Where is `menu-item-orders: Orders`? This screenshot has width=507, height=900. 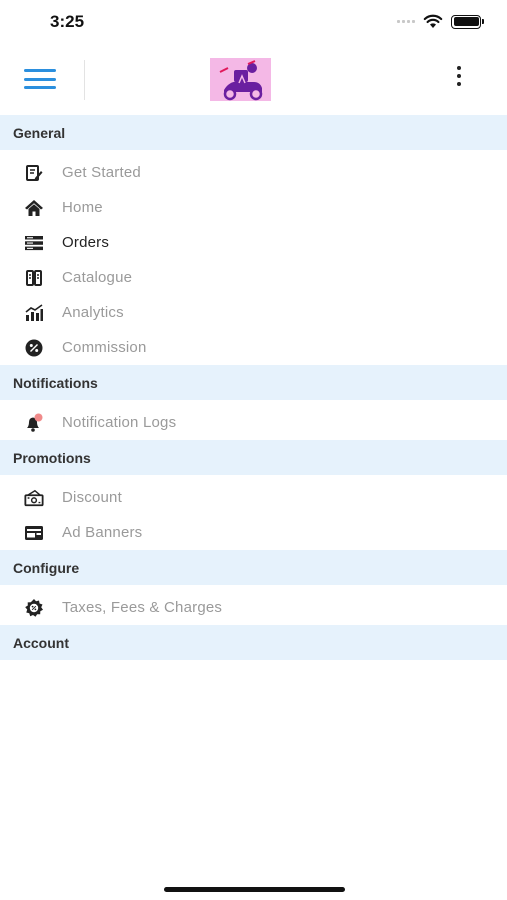
menu-item-orders: Orders is located at coordinates (253, 242).